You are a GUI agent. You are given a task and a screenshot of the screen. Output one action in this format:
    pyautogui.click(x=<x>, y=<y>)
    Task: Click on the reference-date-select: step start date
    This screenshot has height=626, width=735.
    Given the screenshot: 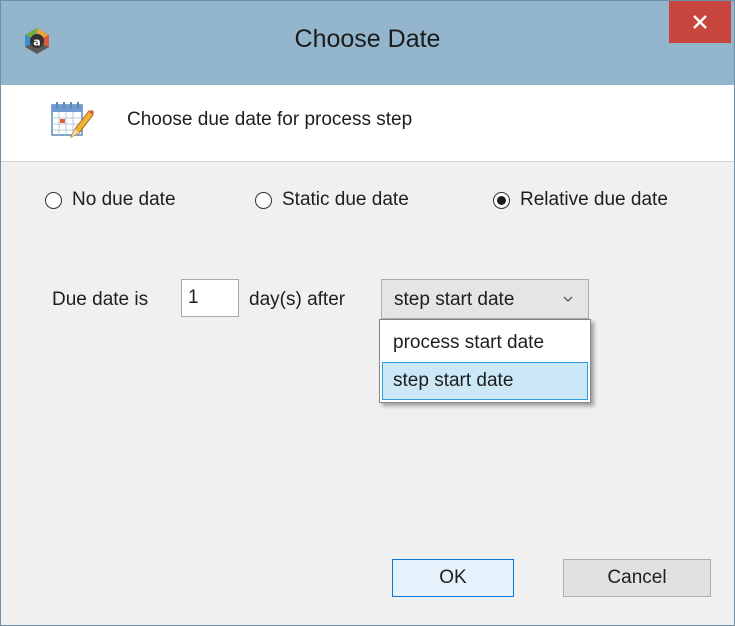 What is the action you would take?
    pyautogui.click(x=485, y=299)
    